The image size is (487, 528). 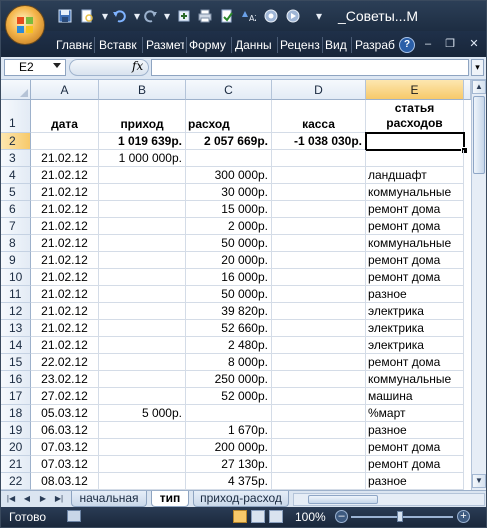 I want to click on row-header: 17, so click(x=16, y=396).